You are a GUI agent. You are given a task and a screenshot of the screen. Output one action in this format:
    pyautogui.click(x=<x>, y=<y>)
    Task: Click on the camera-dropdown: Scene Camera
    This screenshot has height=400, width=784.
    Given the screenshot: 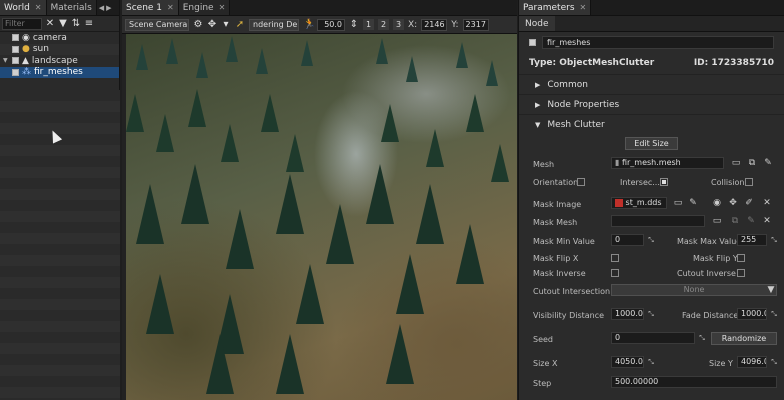 What is the action you would take?
    pyautogui.click(x=157, y=24)
    